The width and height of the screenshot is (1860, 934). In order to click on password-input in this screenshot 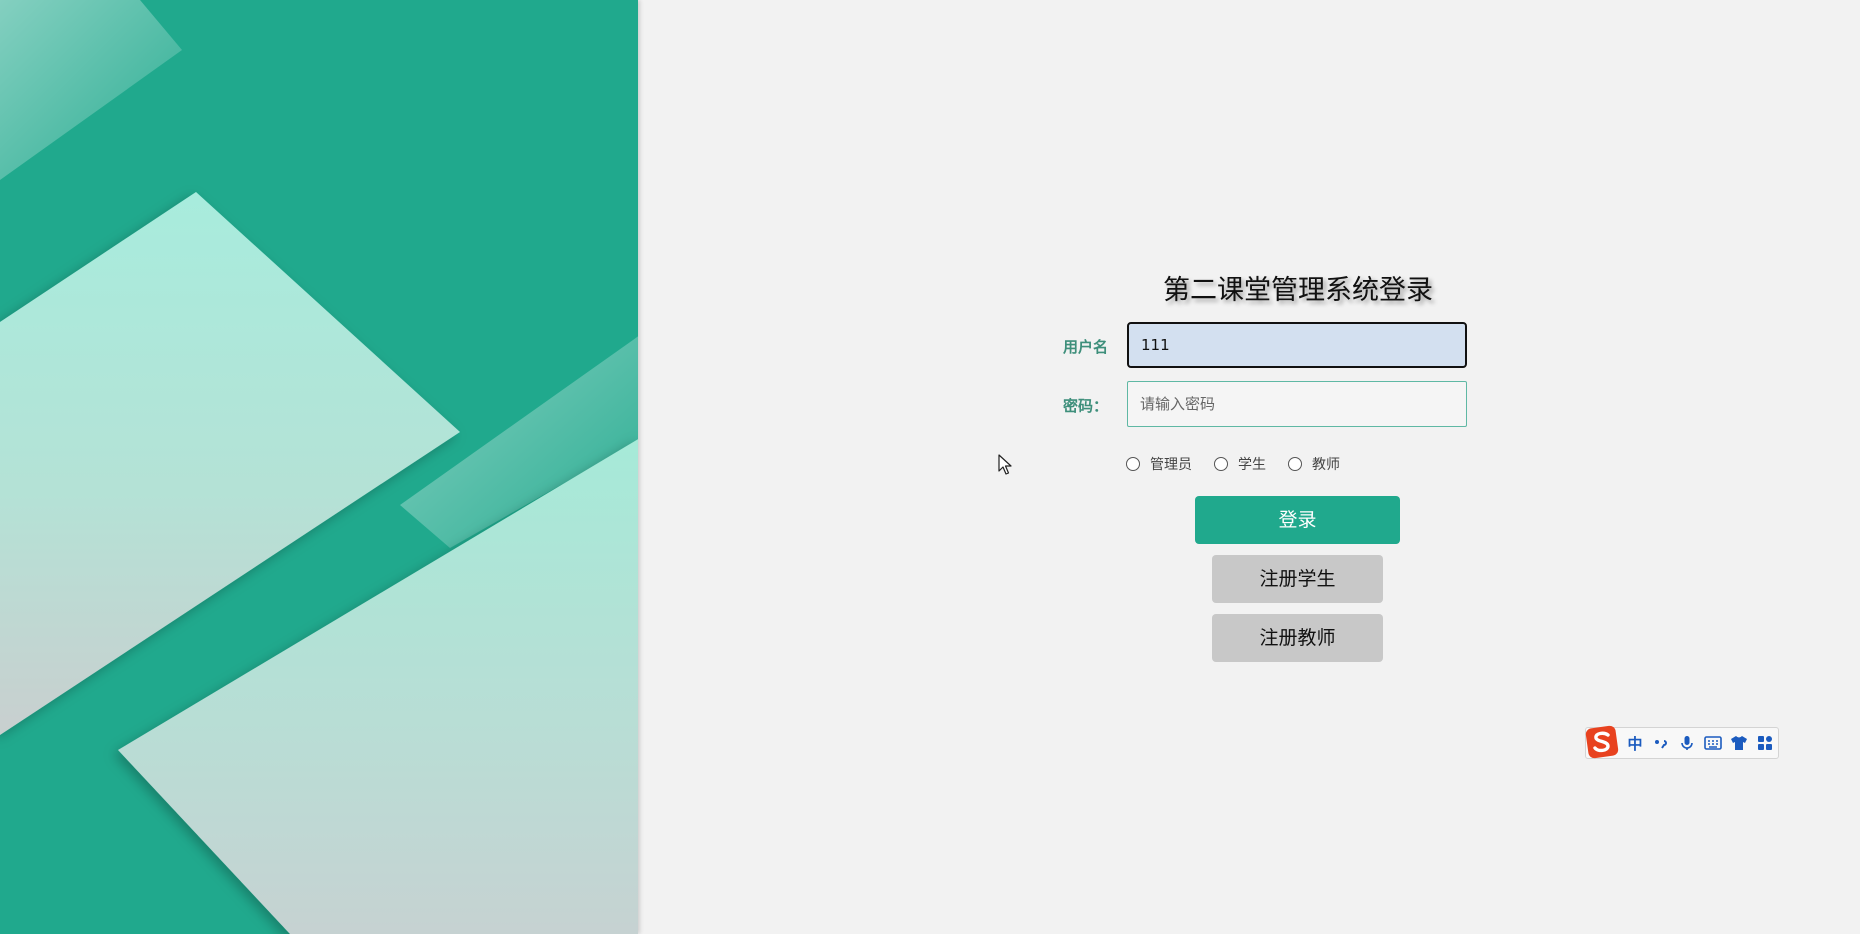, I will do `click(1297, 404)`.